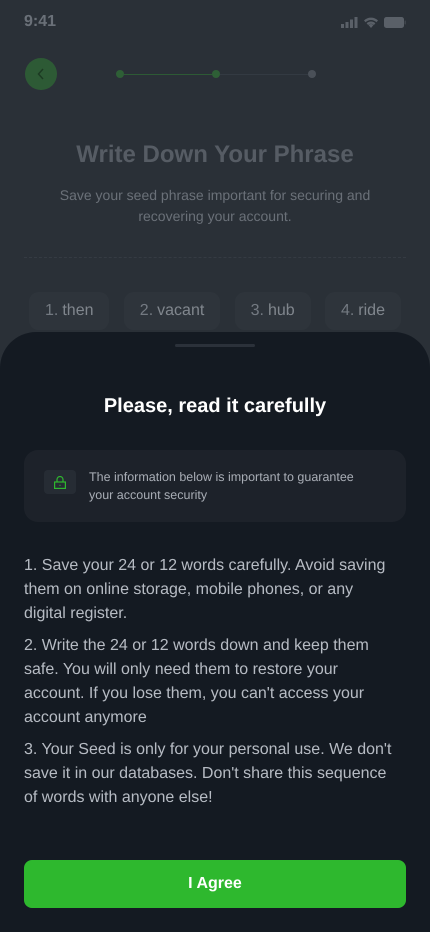  I want to click on word-chip: 1. then, so click(69, 311).